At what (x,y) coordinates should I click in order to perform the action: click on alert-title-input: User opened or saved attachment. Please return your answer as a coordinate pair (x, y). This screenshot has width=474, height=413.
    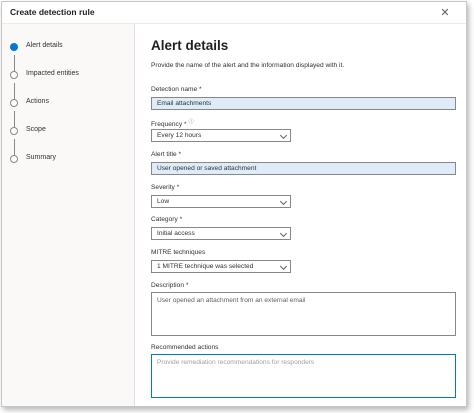
    Looking at the image, I should click on (303, 168).